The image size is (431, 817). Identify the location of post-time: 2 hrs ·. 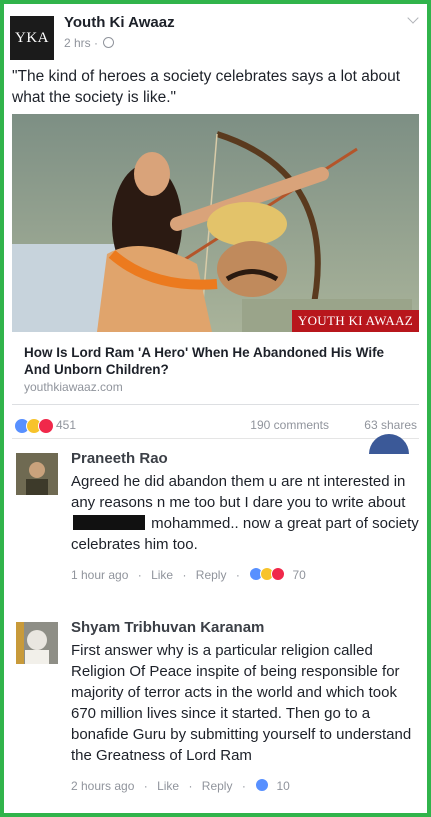
(81, 43).